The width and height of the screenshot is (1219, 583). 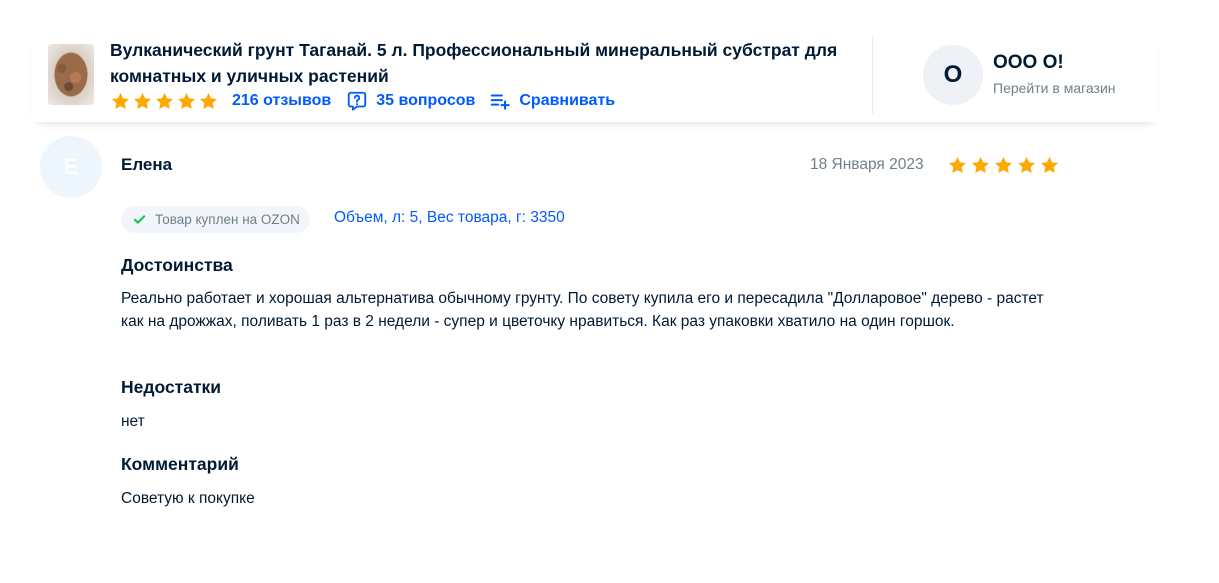 What do you see at coordinates (501, 102) in the screenshot?
I see `compare-list-icon` at bounding box center [501, 102].